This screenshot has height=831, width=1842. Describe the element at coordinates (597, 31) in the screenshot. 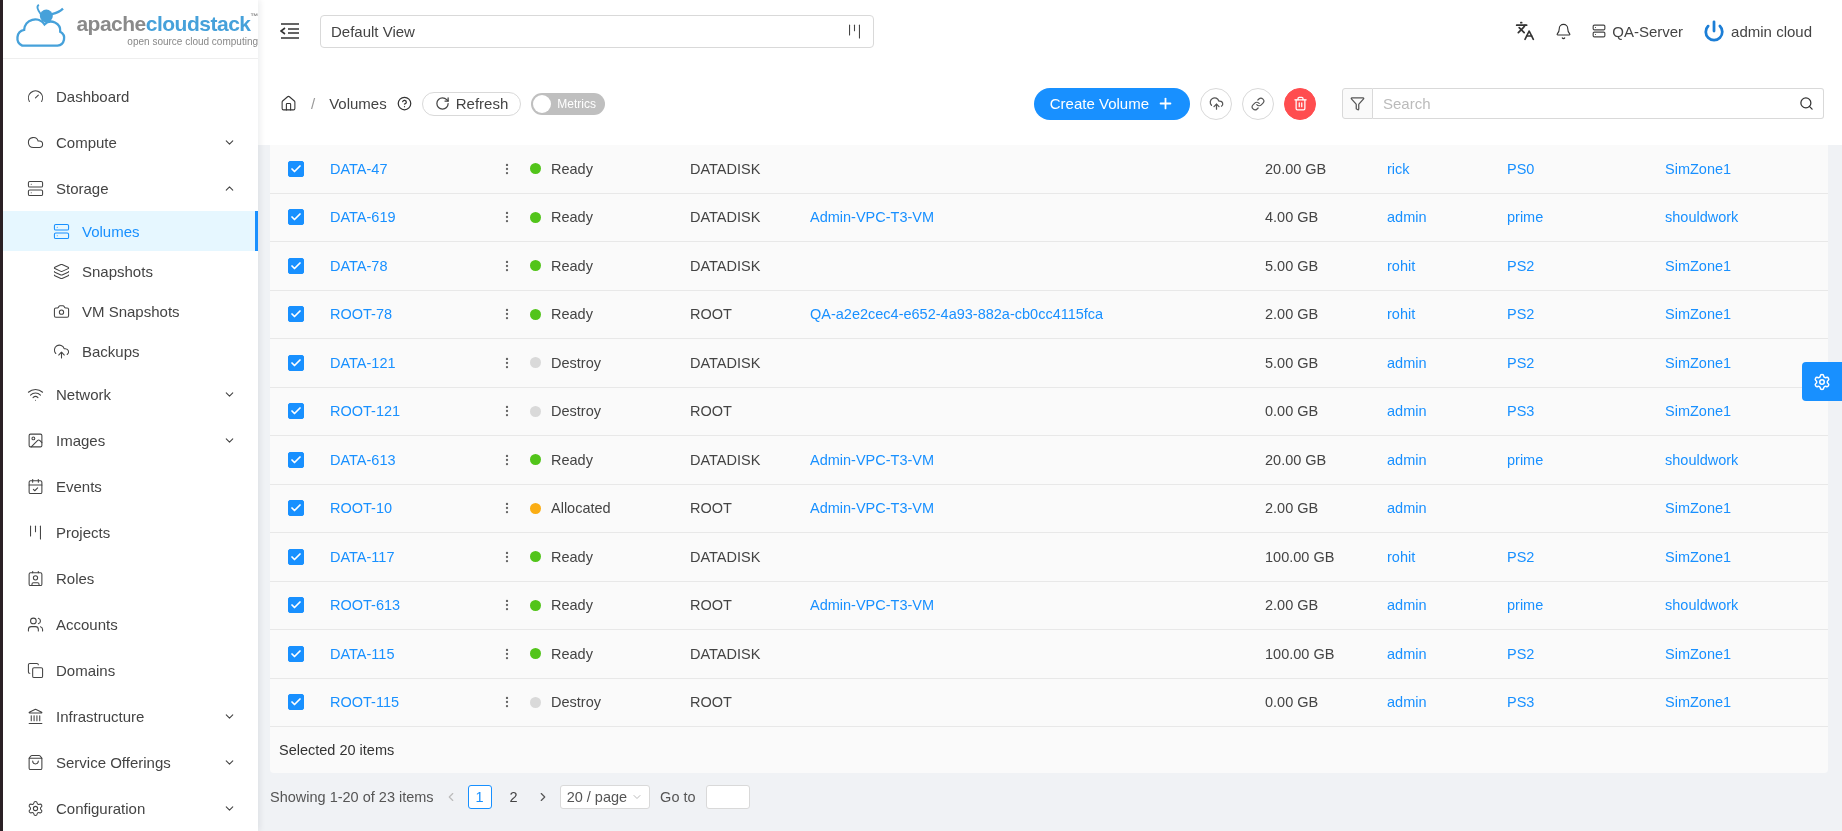

I see `view-select: Default View` at that location.